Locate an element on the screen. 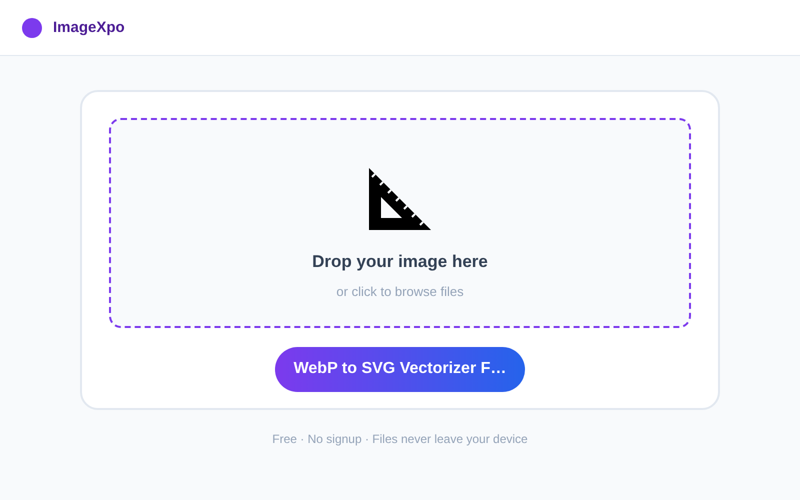 This screenshot has height=500, width=800. drop-hint: or click to browse files is located at coordinates (400, 291).